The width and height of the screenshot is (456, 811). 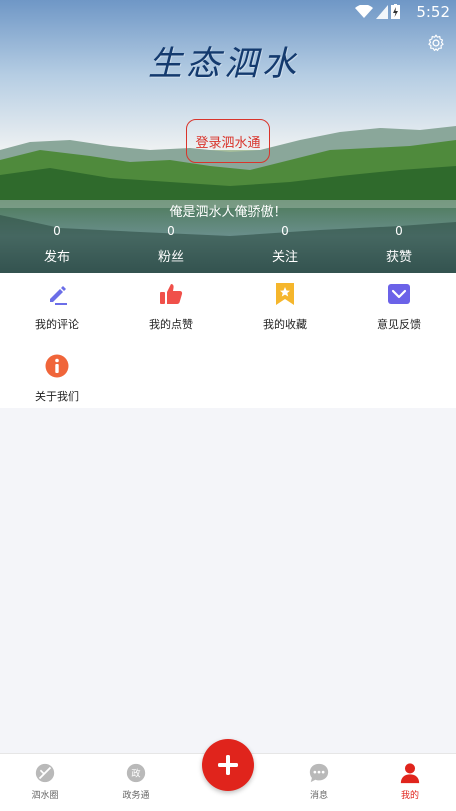 I want to click on nav-item-sishui-circle: 泗水圈, so click(x=45, y=781).